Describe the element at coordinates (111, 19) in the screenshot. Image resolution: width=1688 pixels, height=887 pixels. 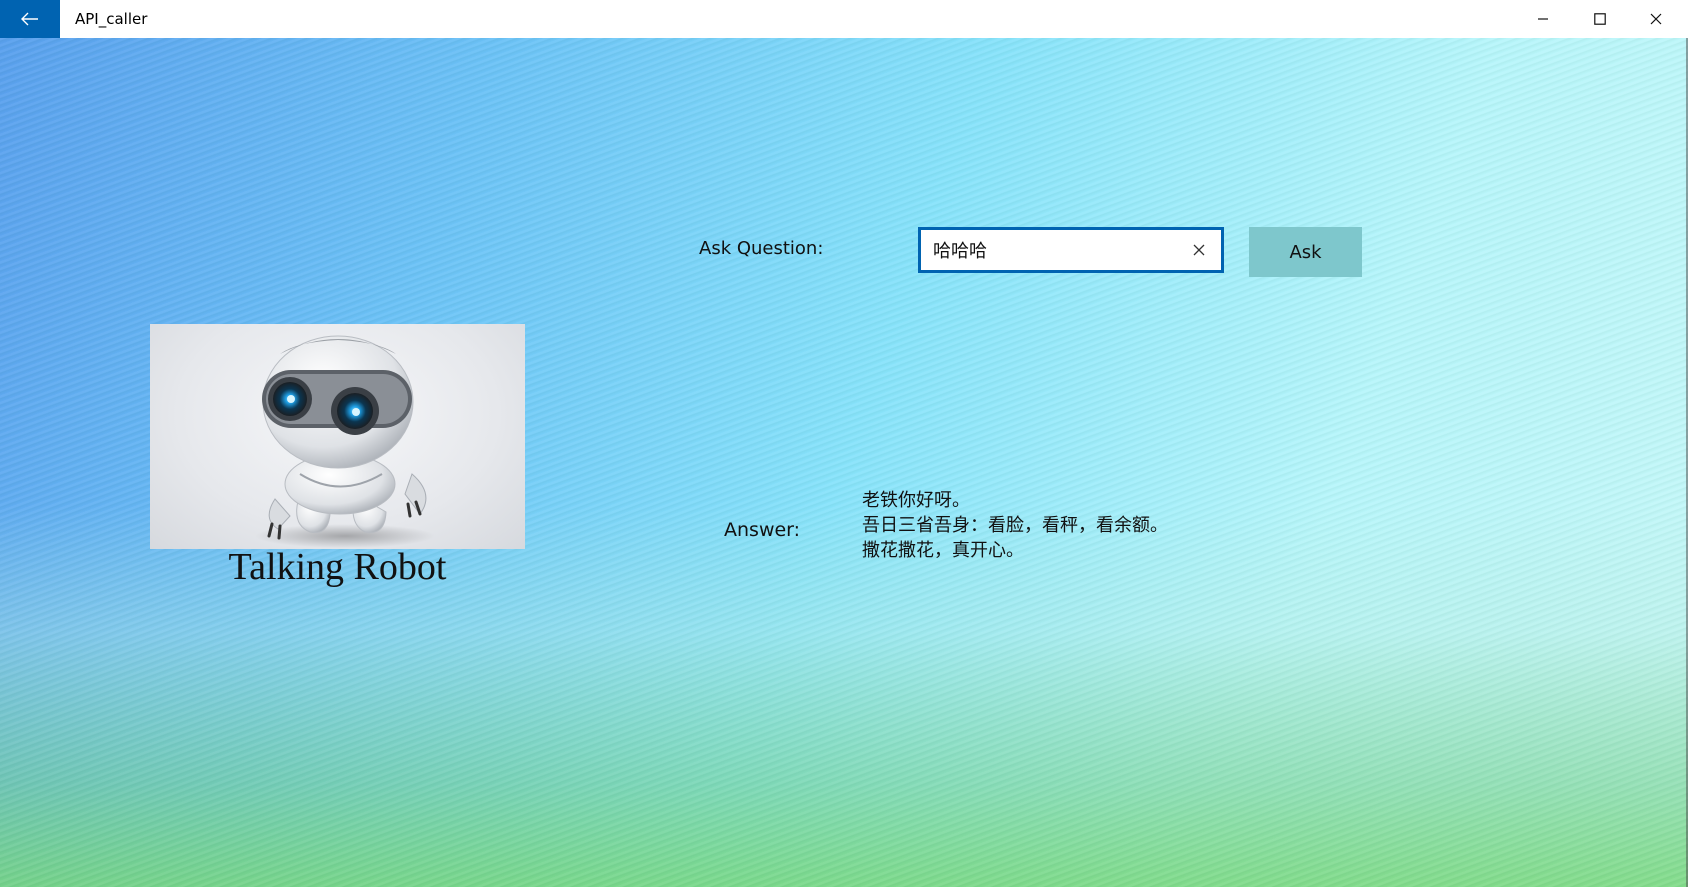
I see `window-title: API_caller` at that location.